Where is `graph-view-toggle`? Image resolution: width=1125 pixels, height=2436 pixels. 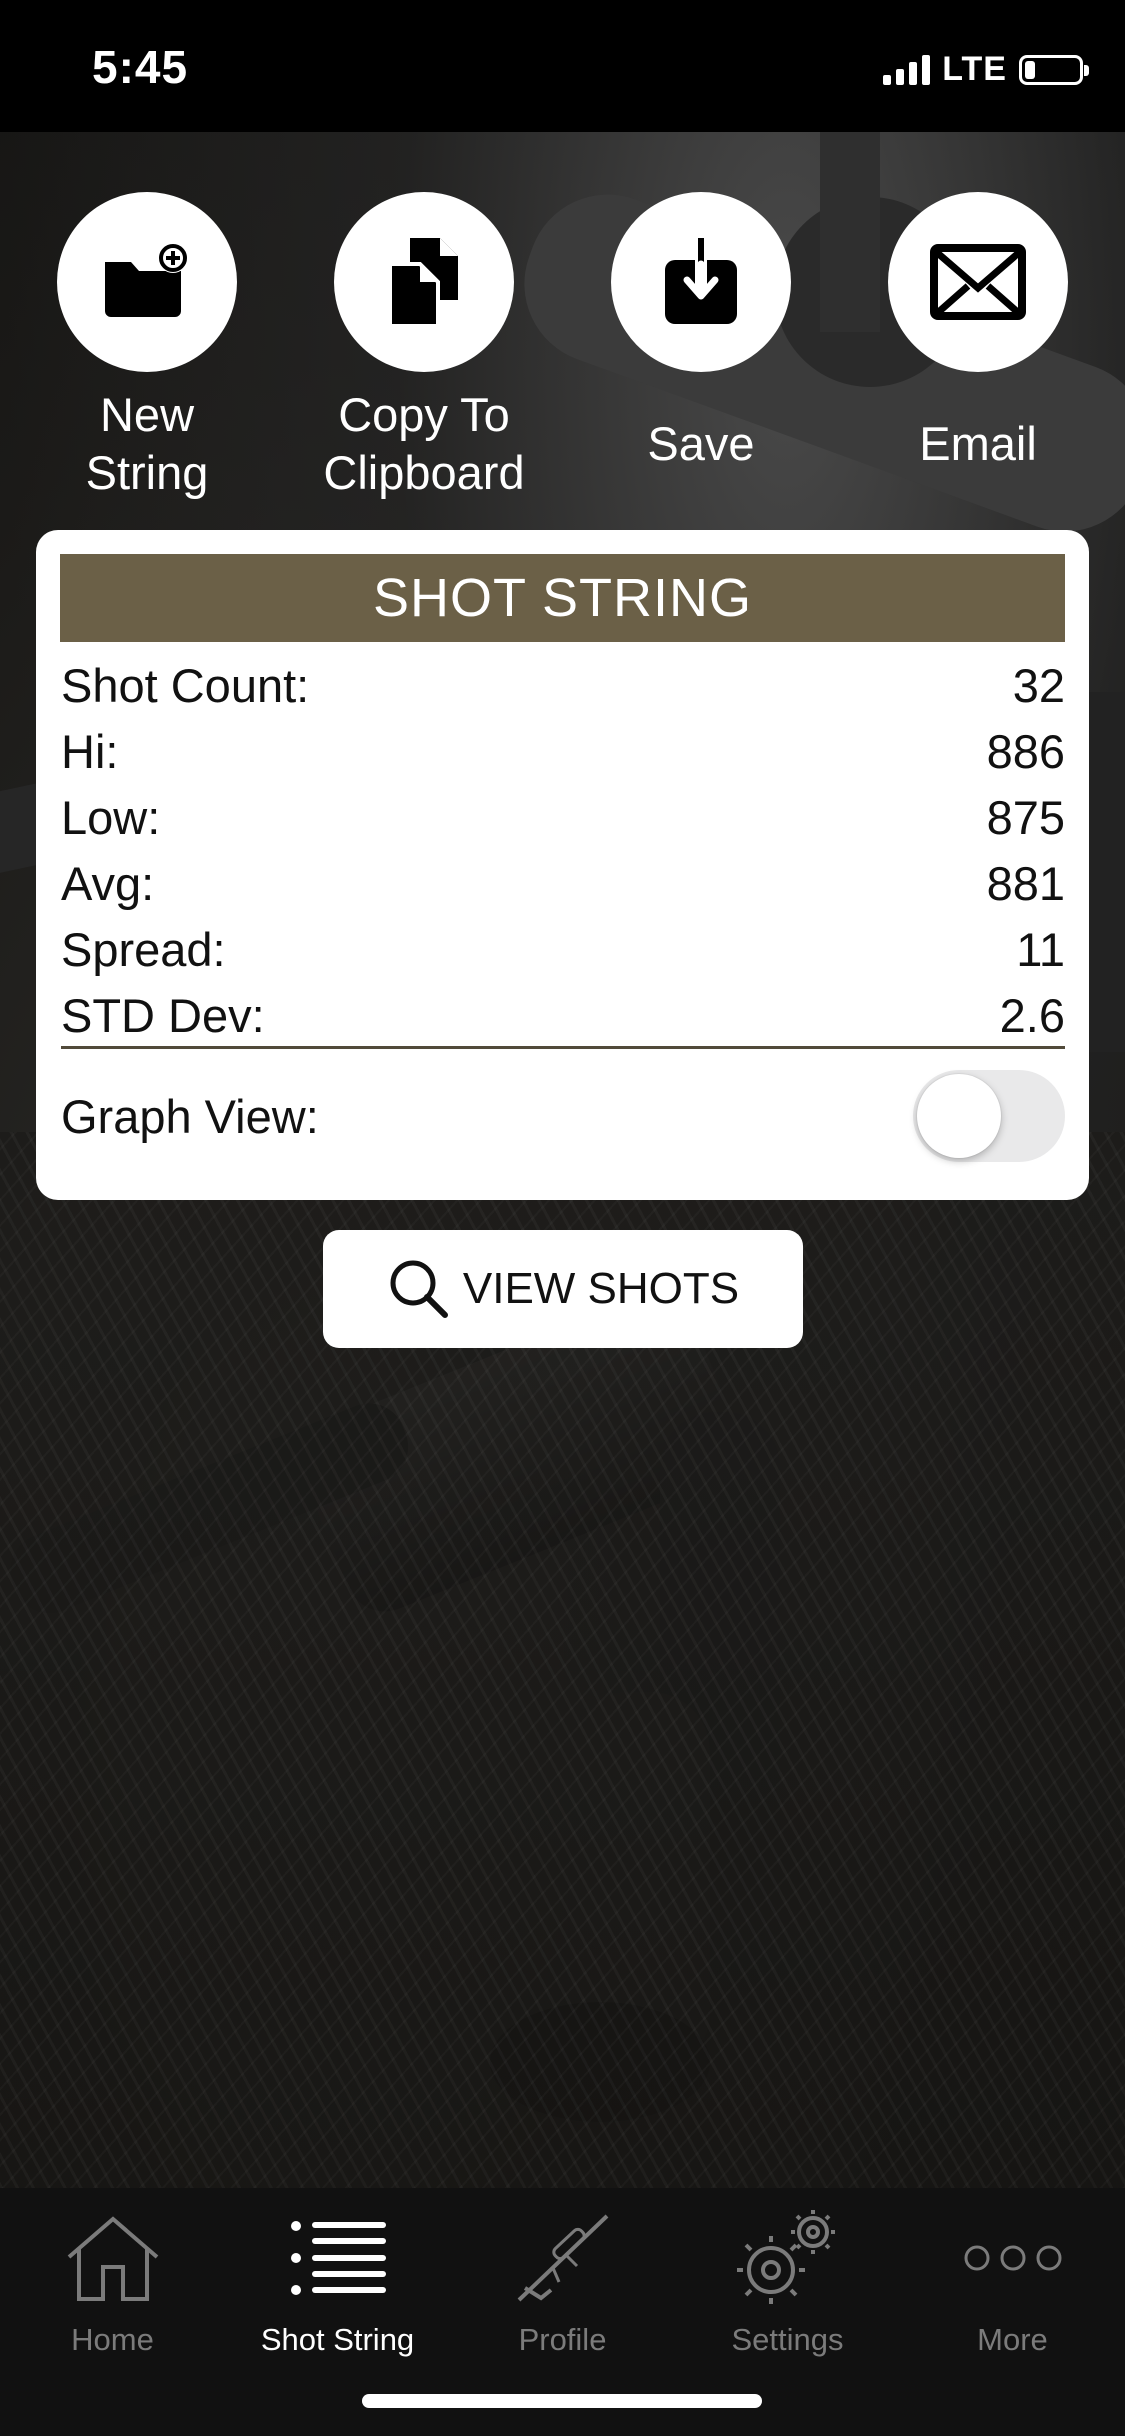
graph-view-toggle is located at coordinates (989, 1116).